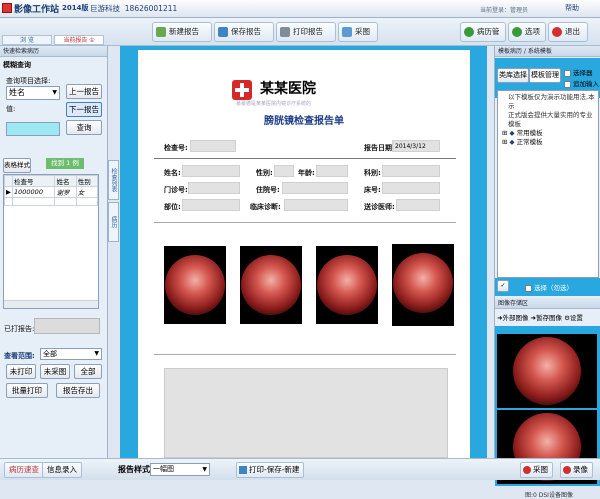 Image resolution: width=600 pixels, height=499 pixels. Describe the element at coordinates (11, 109) in the screenshot. I see `value-label: 值:` at that location.